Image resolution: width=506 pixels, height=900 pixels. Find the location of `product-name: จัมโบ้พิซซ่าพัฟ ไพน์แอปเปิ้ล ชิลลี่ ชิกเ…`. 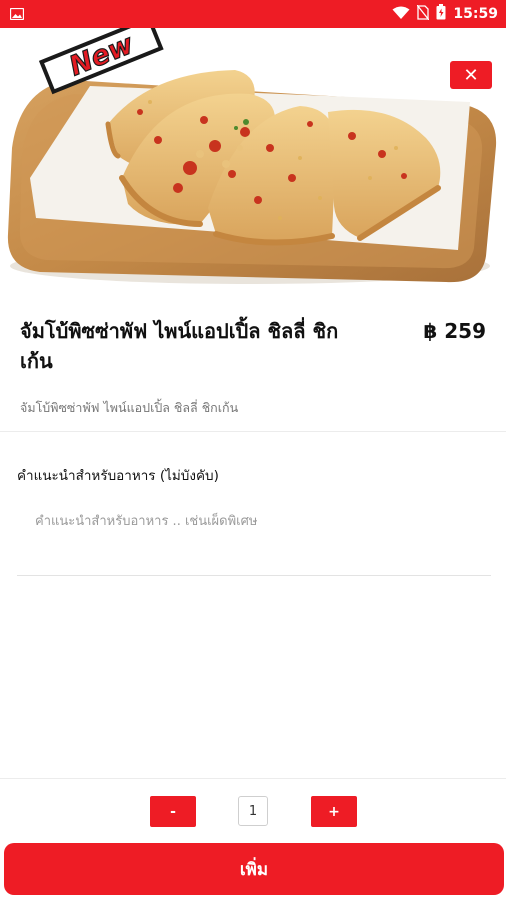

product-name: จัมโบ้พิซซ่าพัฟ ไพน์แอปเปิ้ล ชิลลี่ ชิกเ… is located at coordinates (179, 346).